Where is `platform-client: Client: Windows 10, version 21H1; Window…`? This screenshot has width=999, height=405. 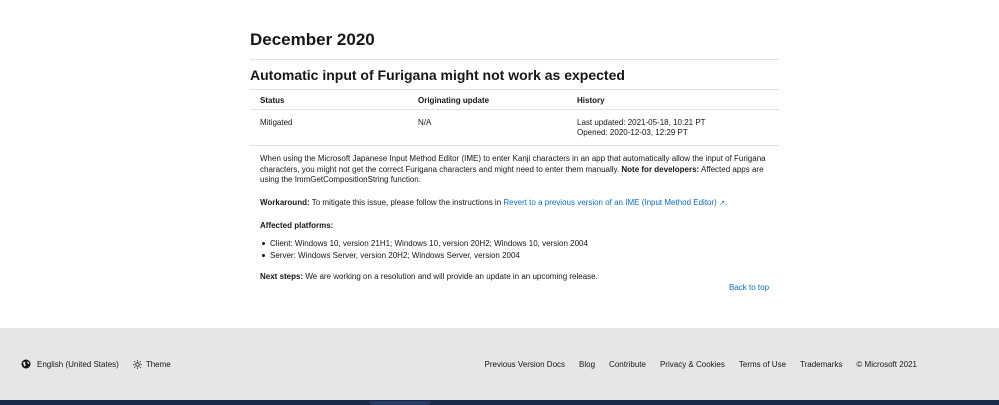
platform-client: Client: Windows 10, version 21H1; Window… is located at coordinates (424, 244).